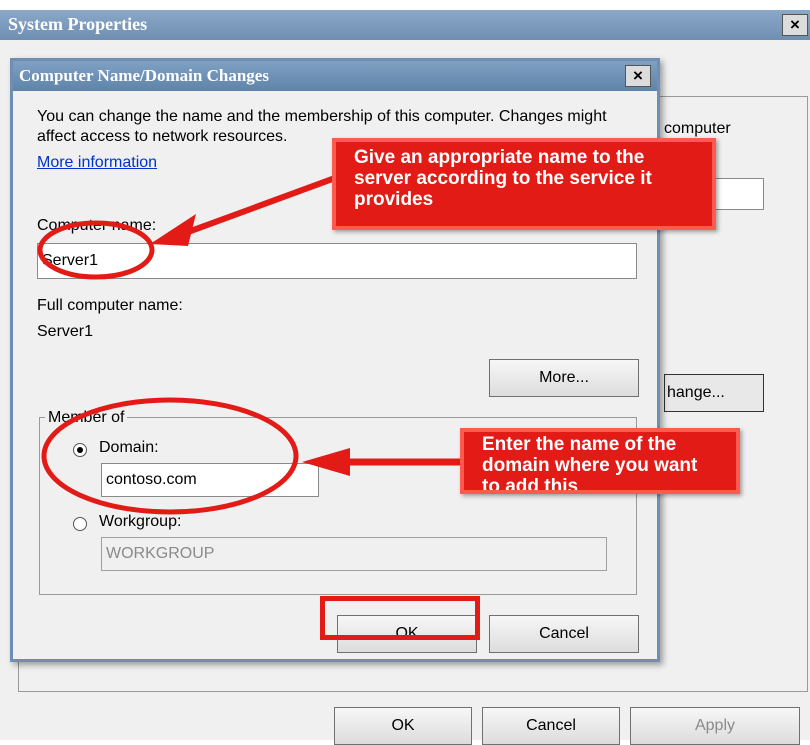 This screenshot has width=810, height=745. What do you see at coordinates (354, 554) in the screenshot?
I see `workgroup-input: WORKGROUP` at bounding box center [354, 554].